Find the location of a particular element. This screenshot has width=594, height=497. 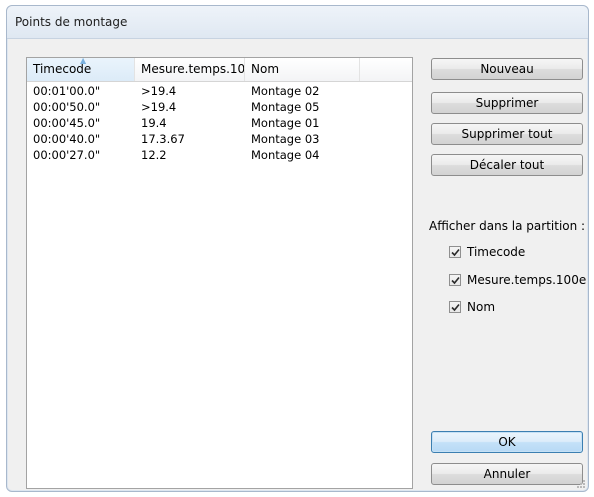

list-row: 00:01'00.0" >19.4 Montage 02 is located at coordinates (219, 91).